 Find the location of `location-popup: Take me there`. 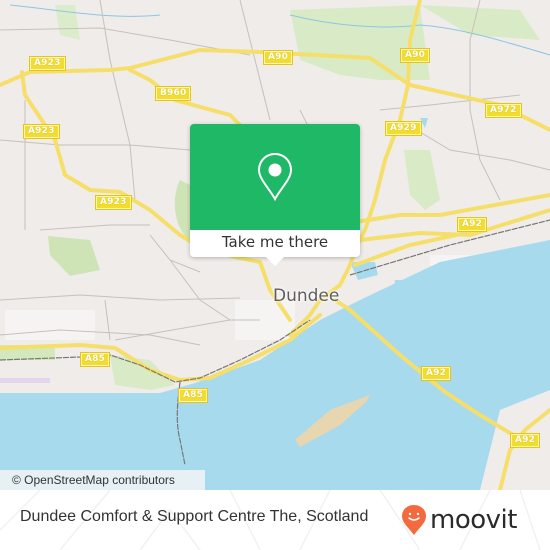

location-popup: Take me there is located at coordinates (275, 195).